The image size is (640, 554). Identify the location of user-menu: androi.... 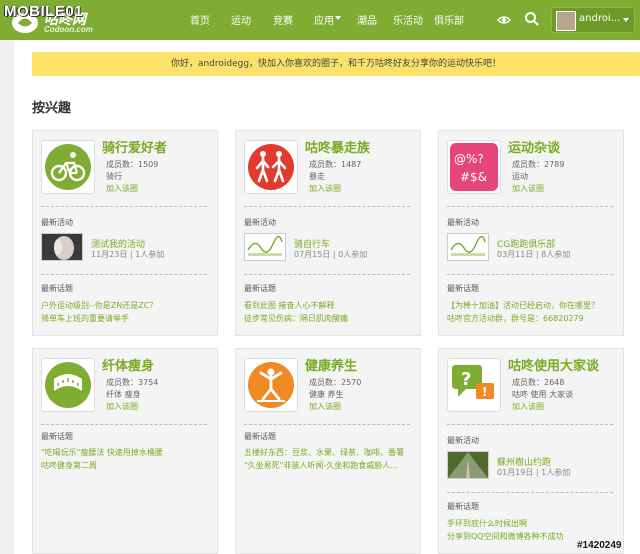
(593, 20).